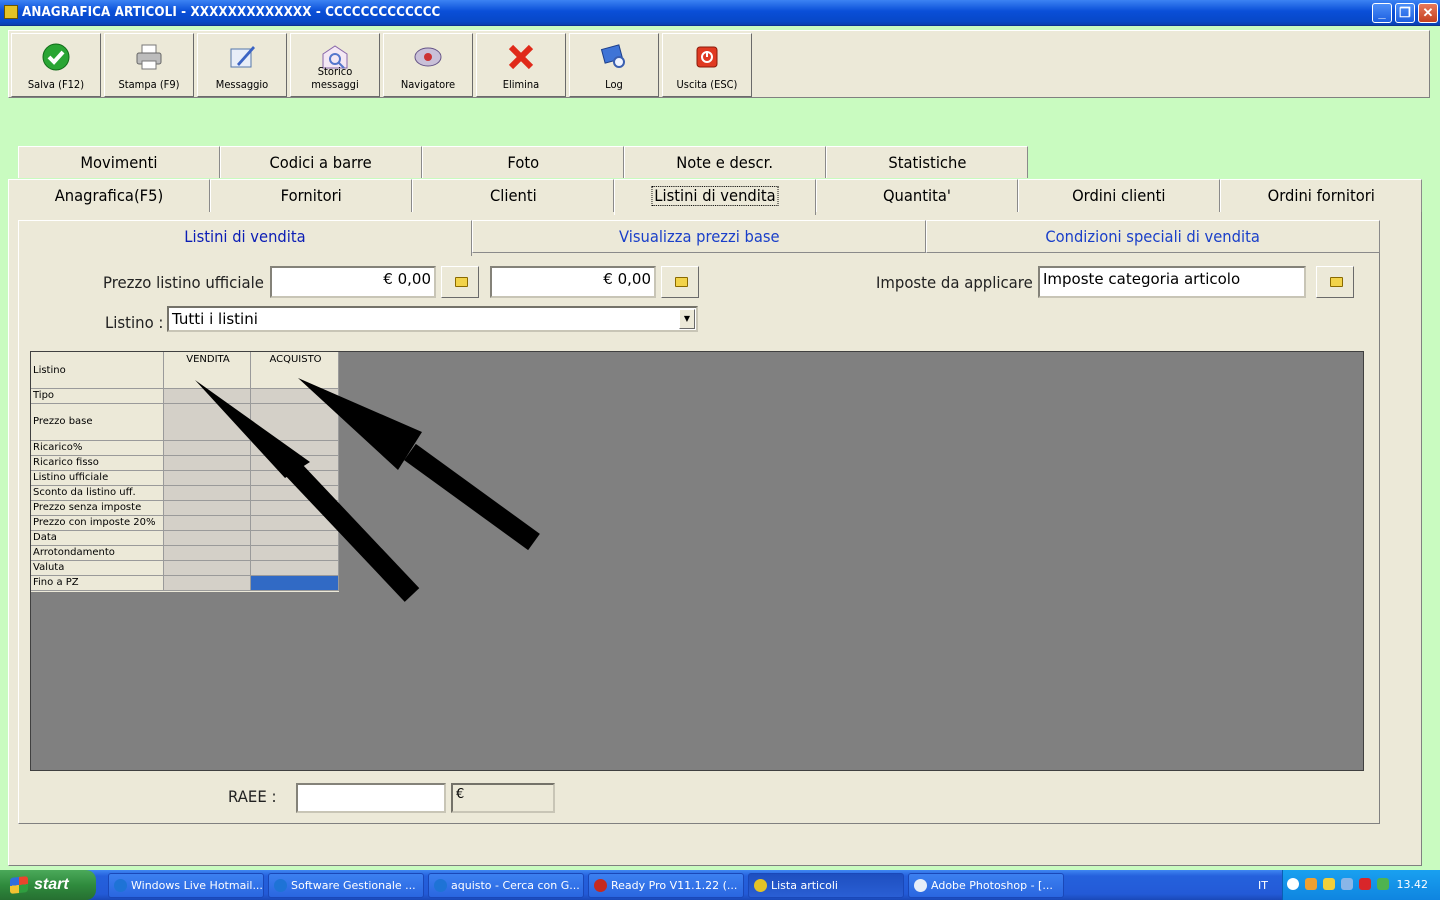 The height and width of the screenshot is (900, 1440). I want to click on tab-statistiche: Statistiche, so click(927, 162).